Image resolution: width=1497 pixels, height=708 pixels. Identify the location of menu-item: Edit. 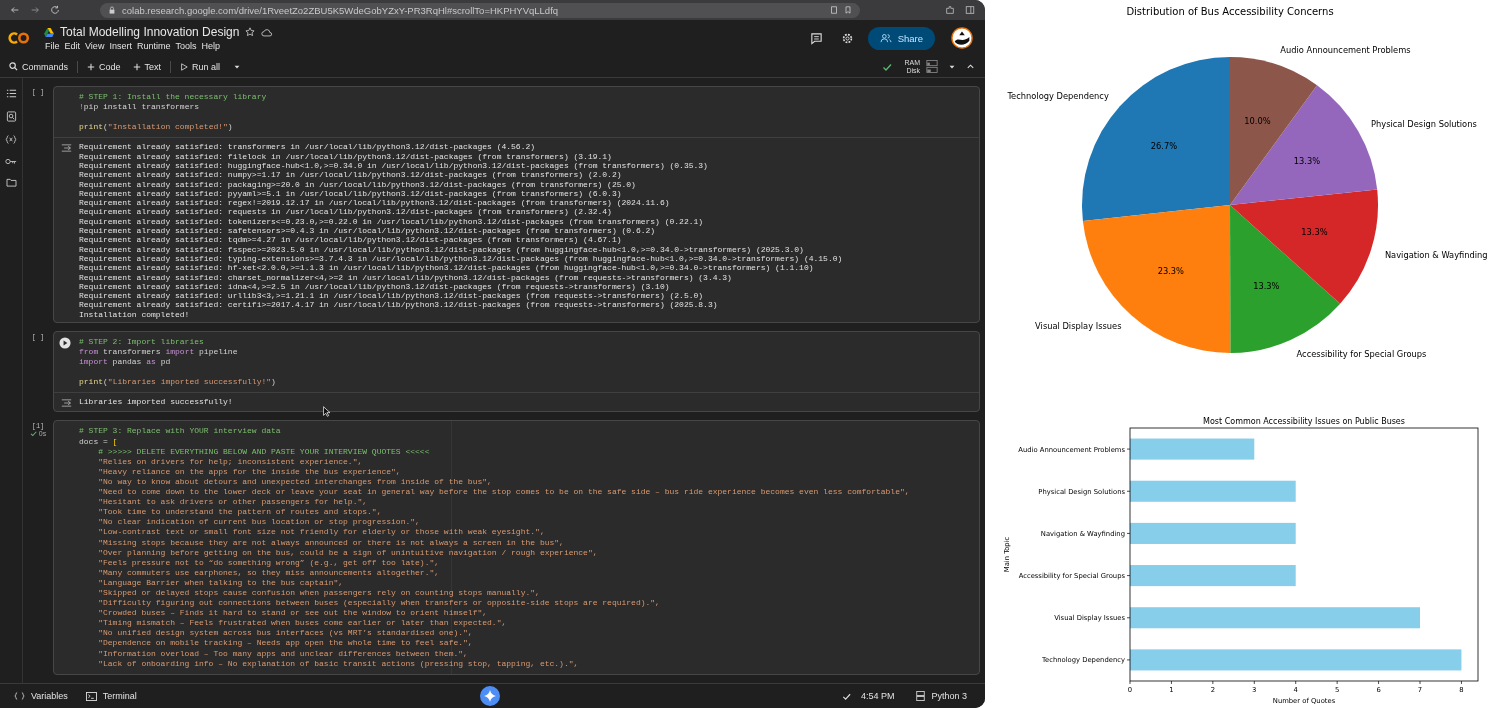
(74, 46).